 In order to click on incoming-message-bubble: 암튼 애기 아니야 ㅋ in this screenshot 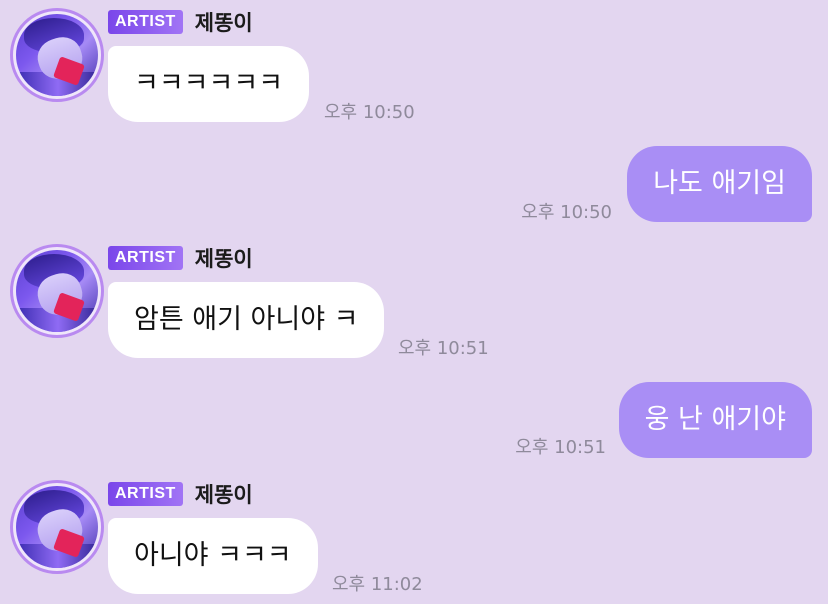, I will do `click(246, 320)`.